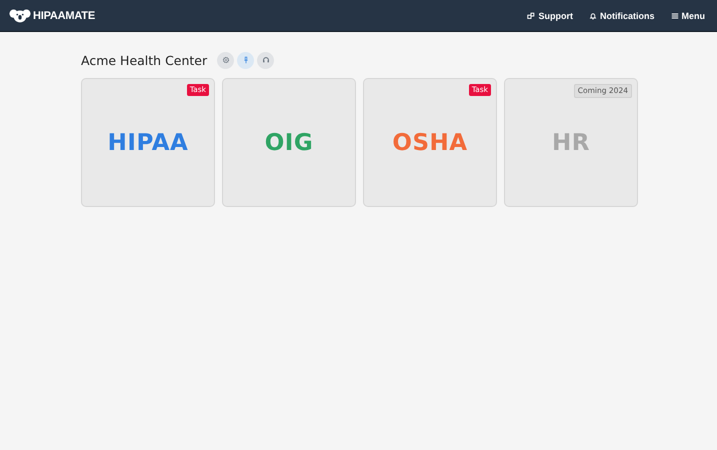 The width and height of the screenshot is (717, 450). What do you see at coordinates (531, 16) in the screenshot?
I see `squares-icon` at bounding box center [531, 16].